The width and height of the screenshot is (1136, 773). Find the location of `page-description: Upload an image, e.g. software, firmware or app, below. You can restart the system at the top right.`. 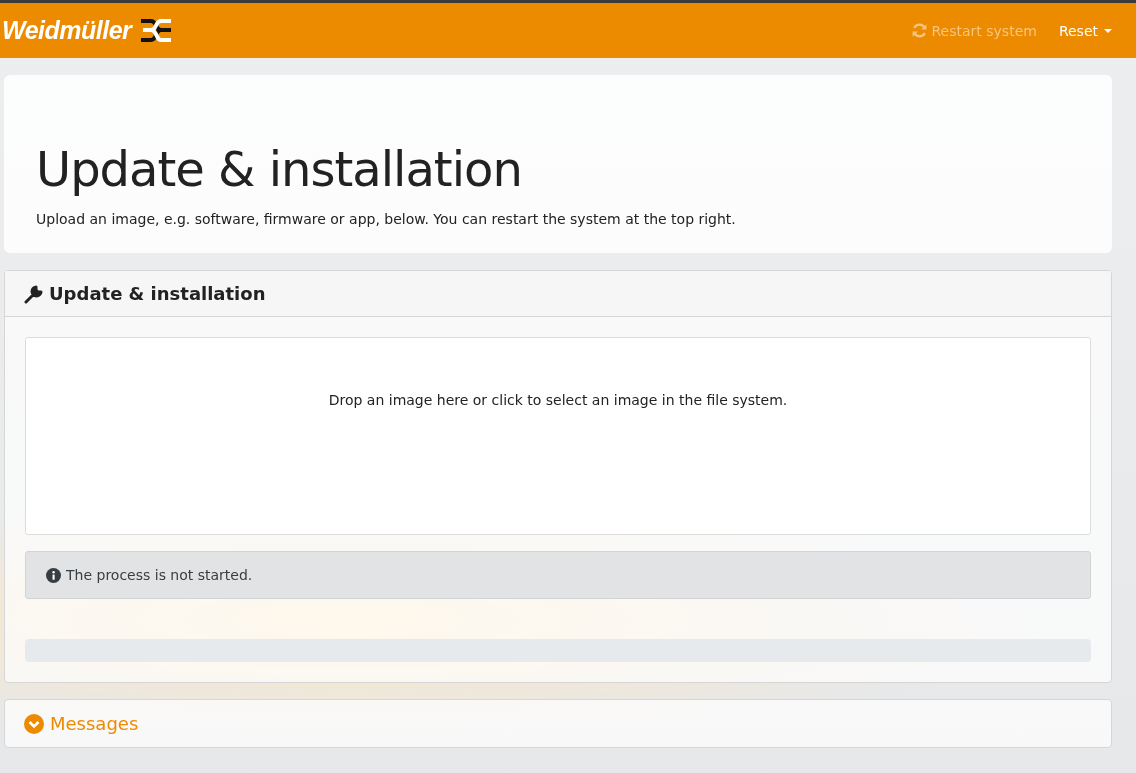

page-description: Upload an image, e.g. software, firmware or app, below. You can restart the system at the top right. is located at coordinates (386, 219).